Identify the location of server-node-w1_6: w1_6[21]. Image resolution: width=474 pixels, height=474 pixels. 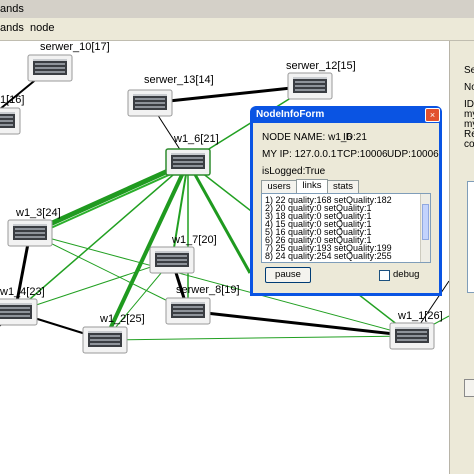
(192, 154).